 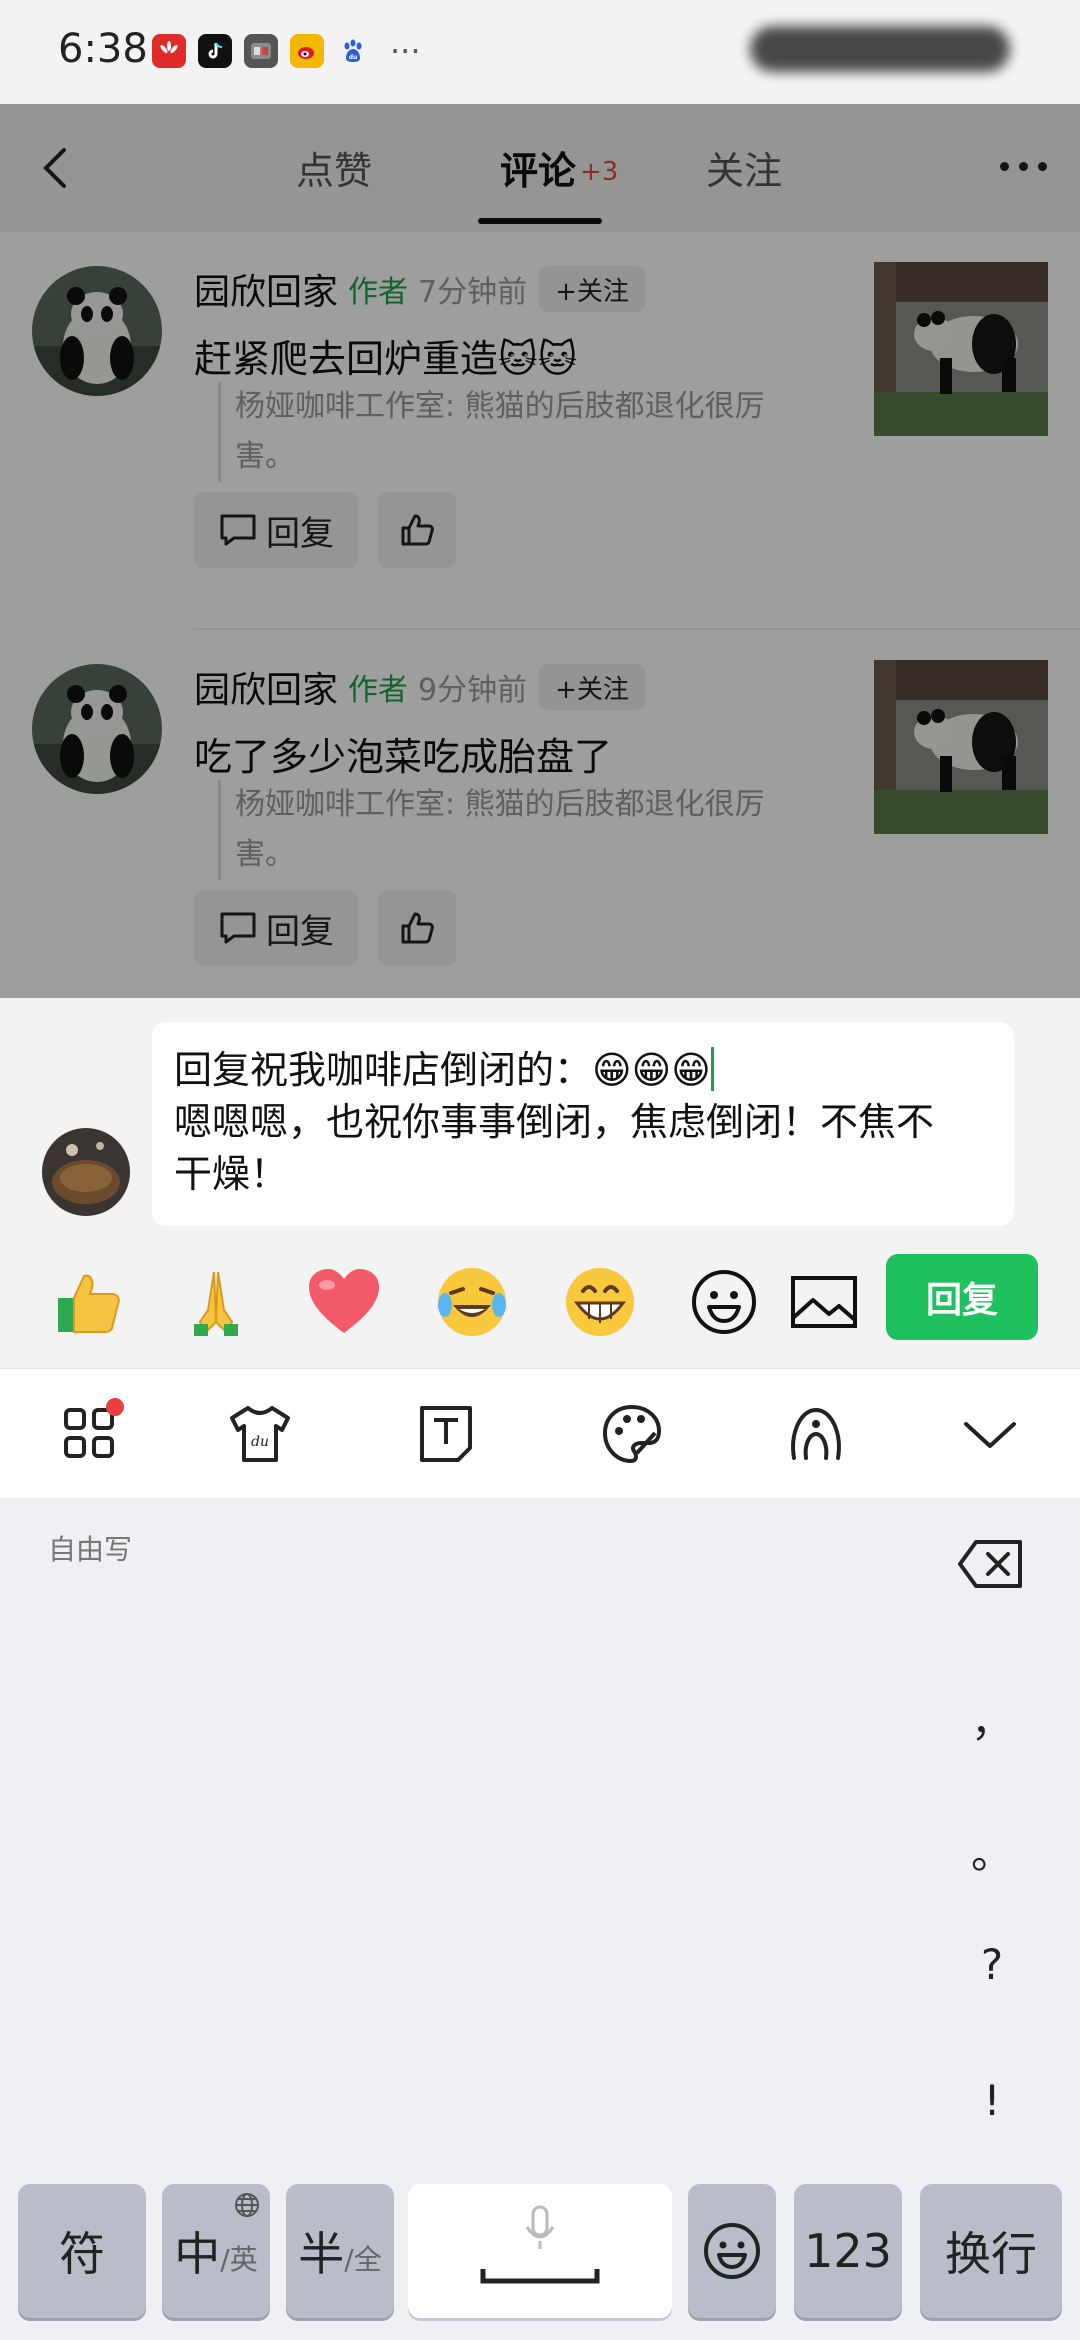 I want to click on status-bar: 6:38 du ···, so click(x=540, y=52).